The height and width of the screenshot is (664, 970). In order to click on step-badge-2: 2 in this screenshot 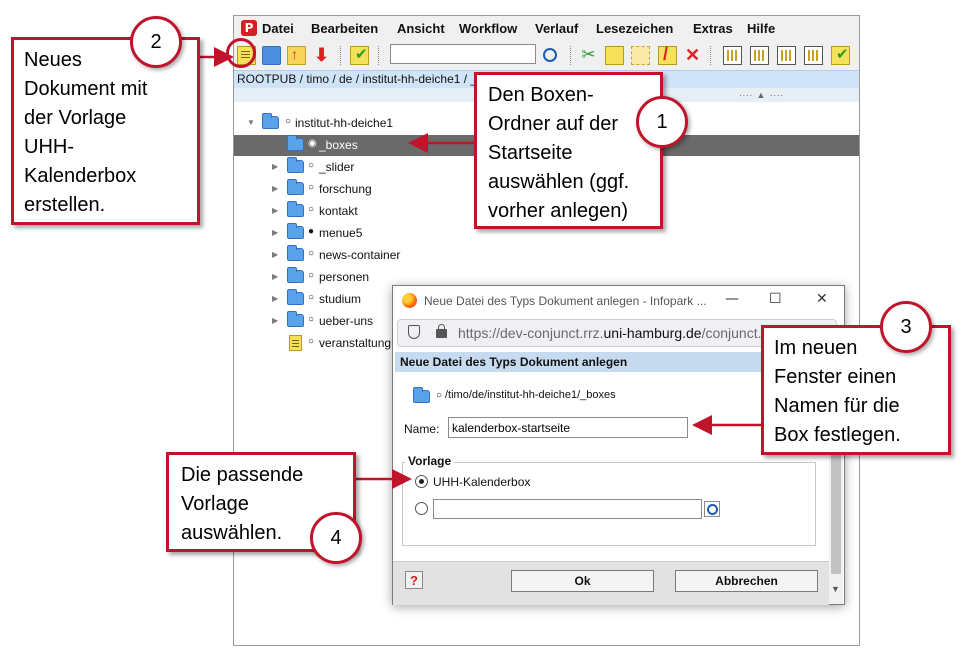, I will do `click(156, 42)`.